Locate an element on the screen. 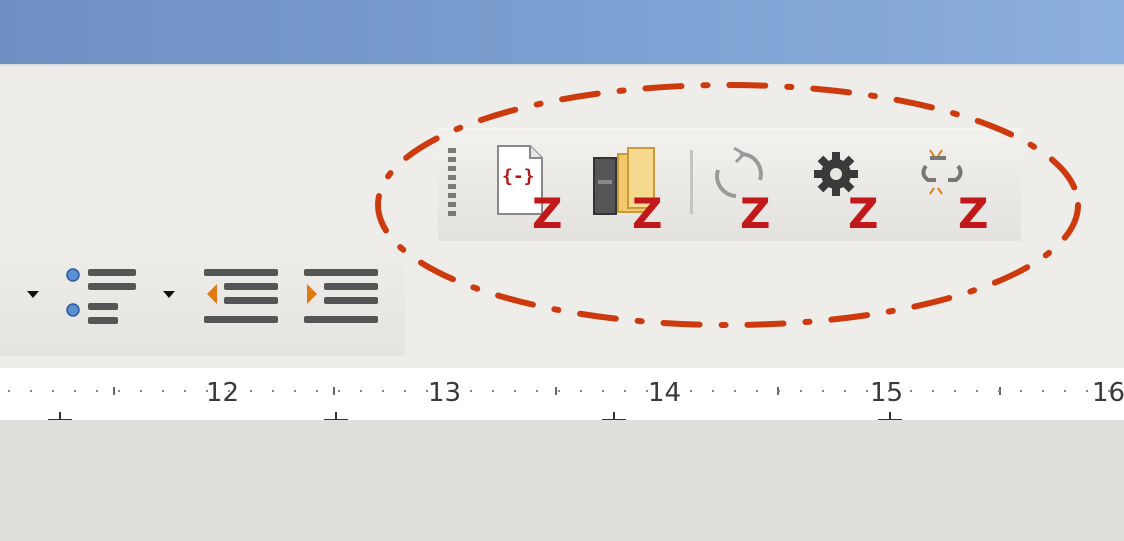  gear-z-icon: Z is located at coordinates (846, 195).